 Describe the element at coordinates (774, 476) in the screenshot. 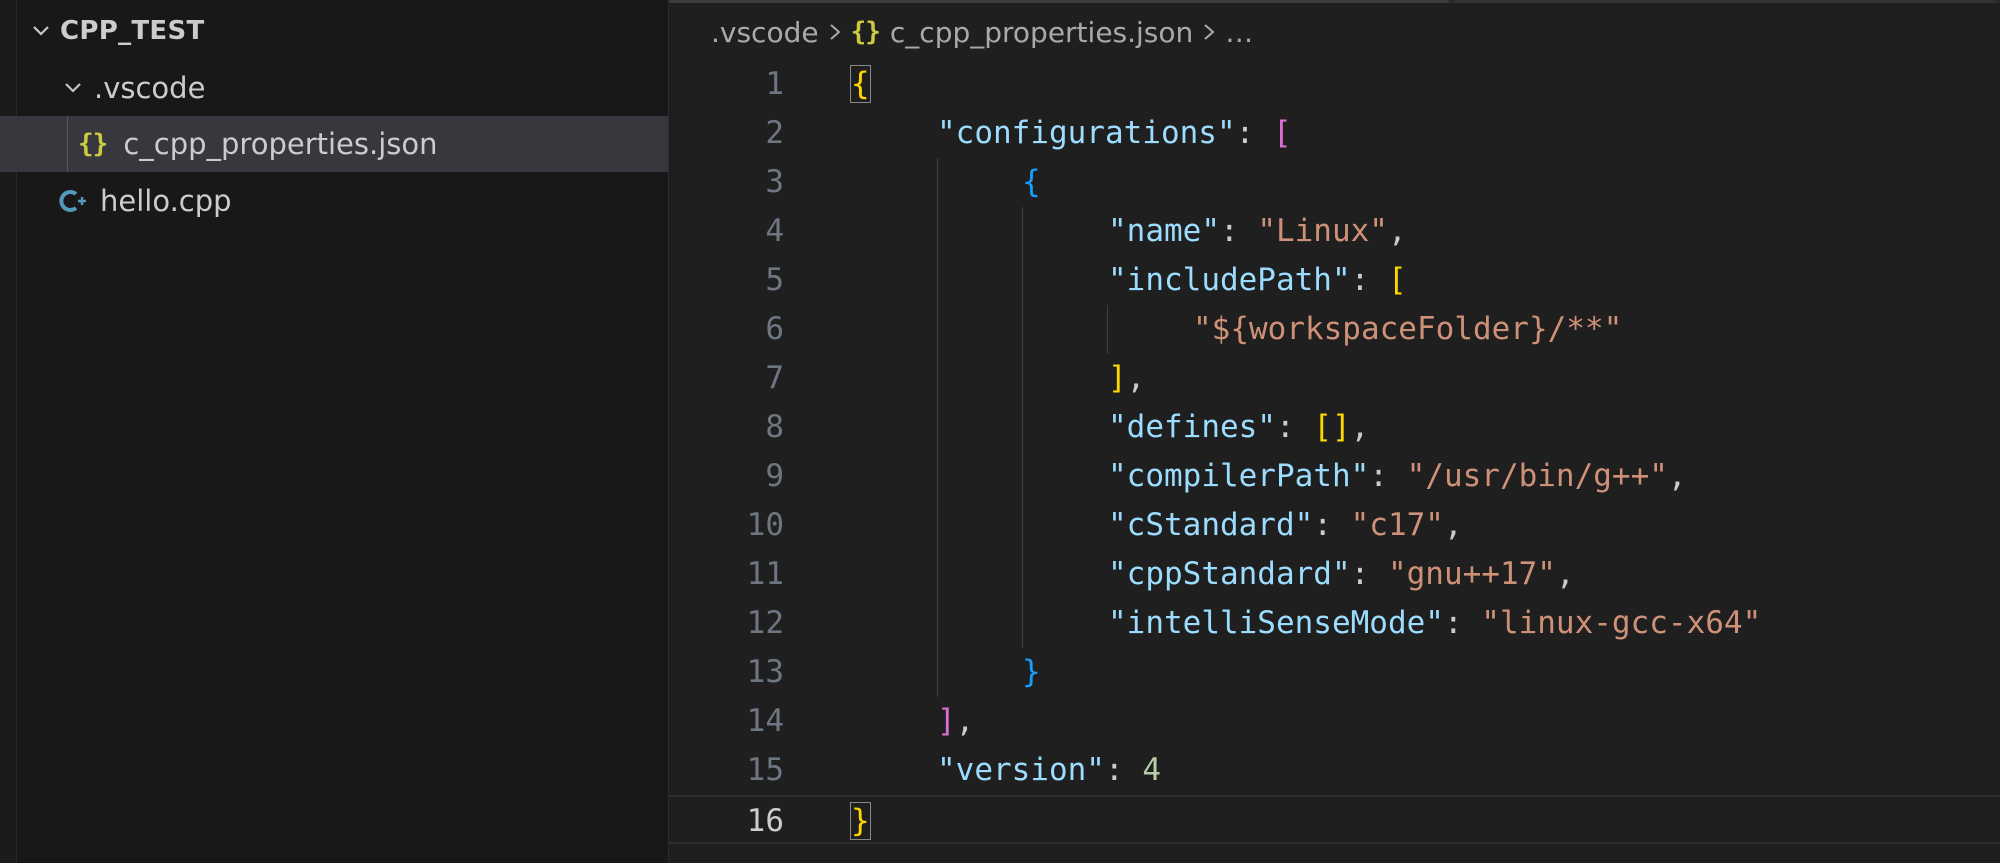

I see `line-number: 9` at that location.